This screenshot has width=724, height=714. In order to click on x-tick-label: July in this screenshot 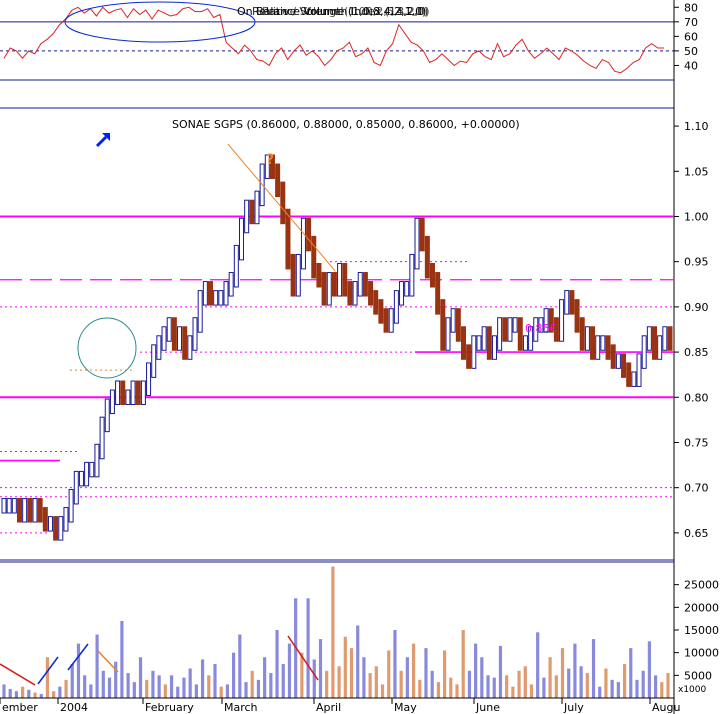, I will do `click(573, 707)`.